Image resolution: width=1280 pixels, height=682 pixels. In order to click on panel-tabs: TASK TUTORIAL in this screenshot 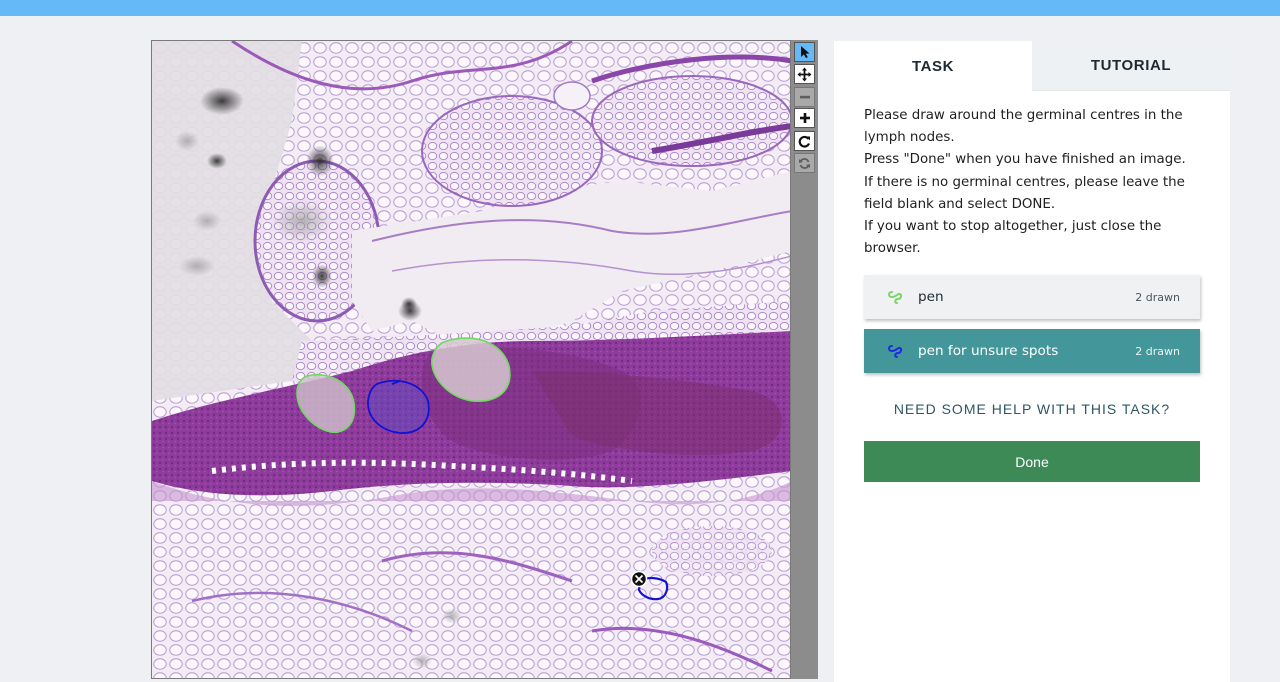, I will do `click(1032, 66)`.